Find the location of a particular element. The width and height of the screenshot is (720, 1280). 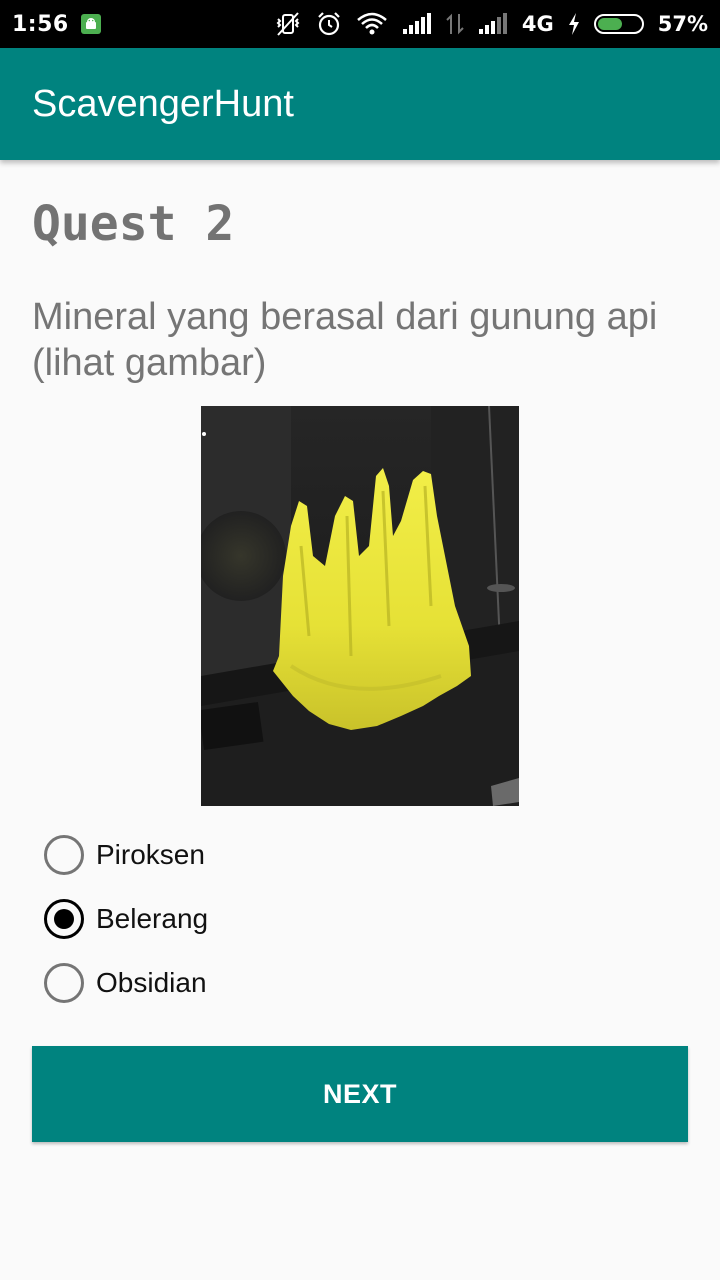

option-piroksen: Piroksen is located at coordinates (126, 855).